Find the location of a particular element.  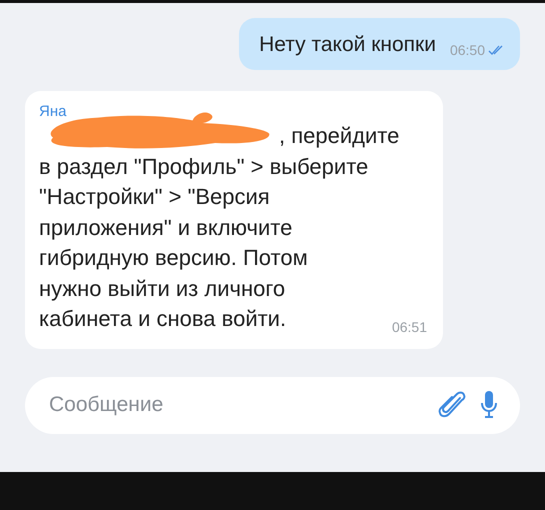

microphone-icon is located at coordinates (489, 405).